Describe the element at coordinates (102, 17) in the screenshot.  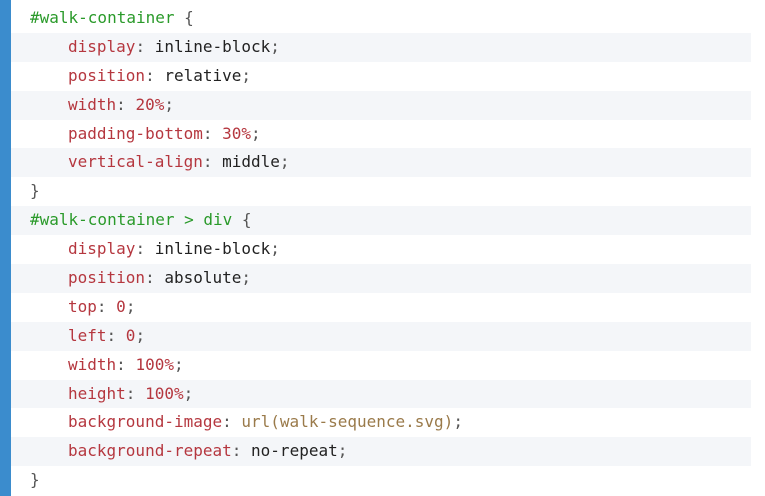
I see `css-selector: #walk-container` at that location.